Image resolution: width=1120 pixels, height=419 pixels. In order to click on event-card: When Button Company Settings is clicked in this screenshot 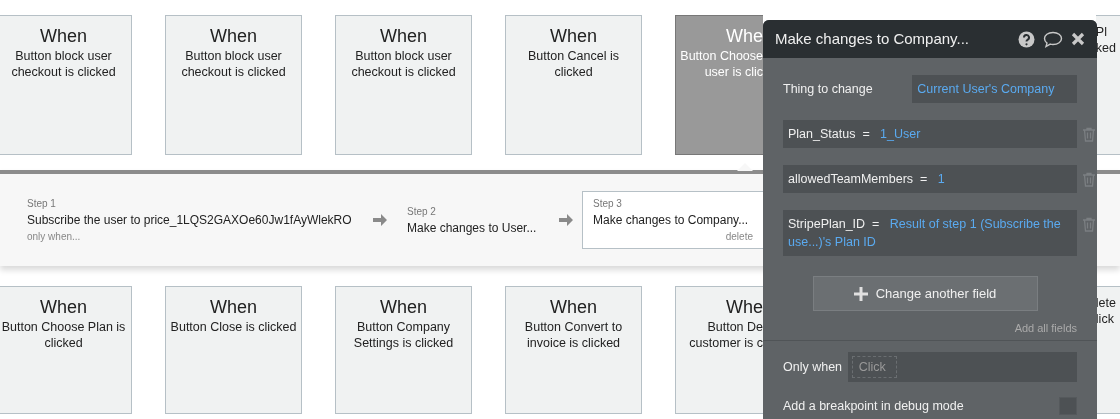, I will do `click(403, 350)`.